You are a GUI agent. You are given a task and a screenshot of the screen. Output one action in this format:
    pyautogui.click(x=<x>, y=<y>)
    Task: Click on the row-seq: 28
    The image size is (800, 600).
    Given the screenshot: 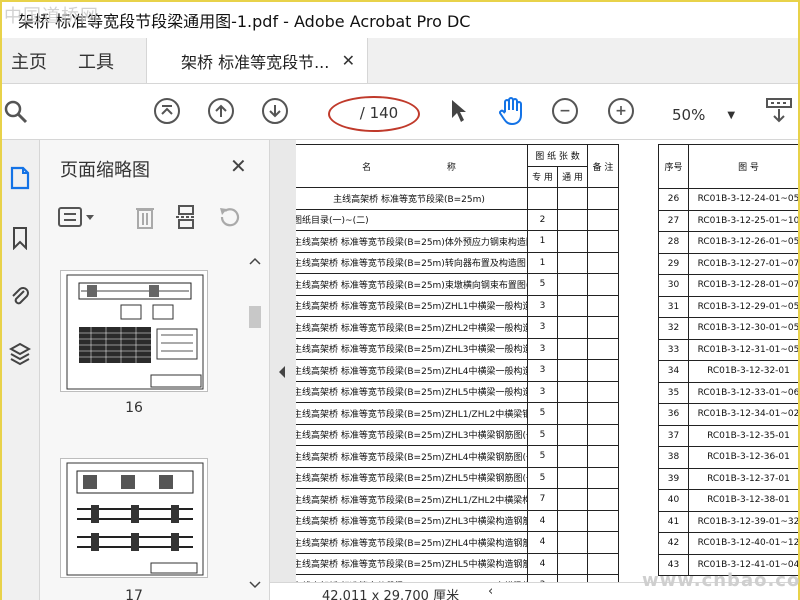 What is the action you would take?
    pyautogui.click(x=673, y=242)
    